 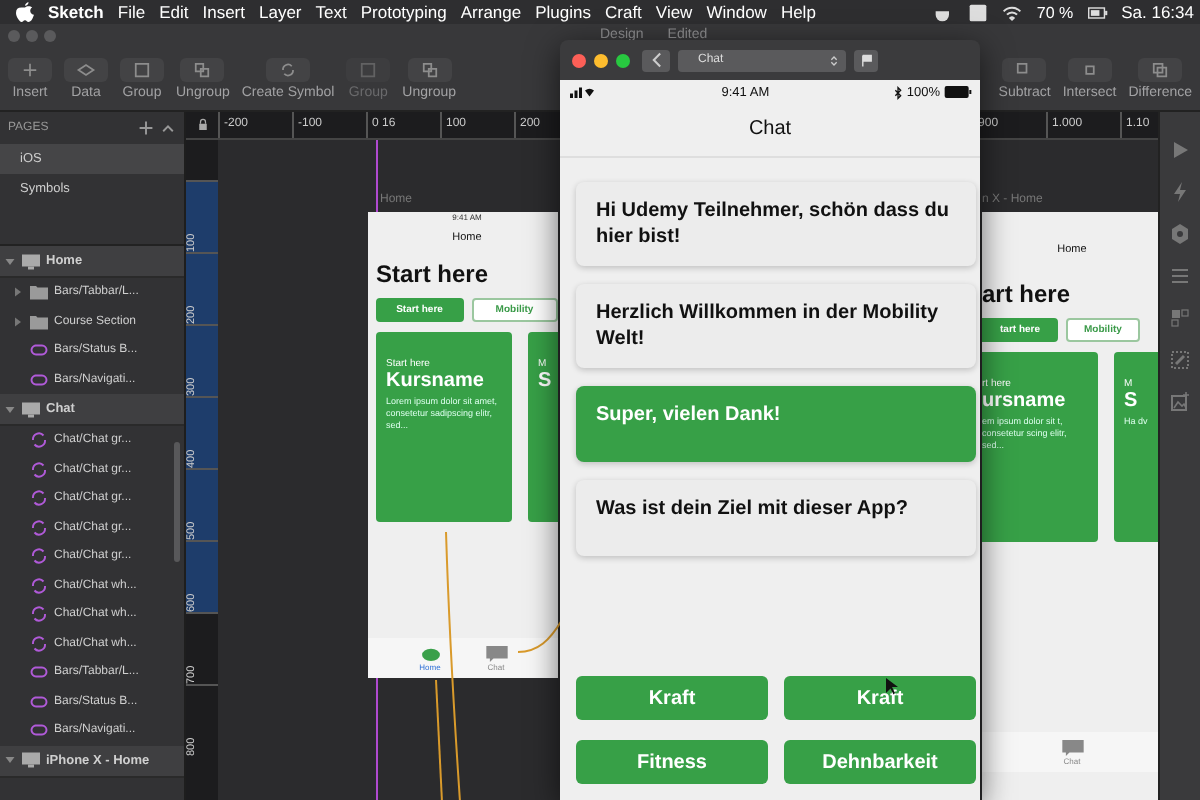 I want to click on wifi-icon, so click(x=1012, y=12).